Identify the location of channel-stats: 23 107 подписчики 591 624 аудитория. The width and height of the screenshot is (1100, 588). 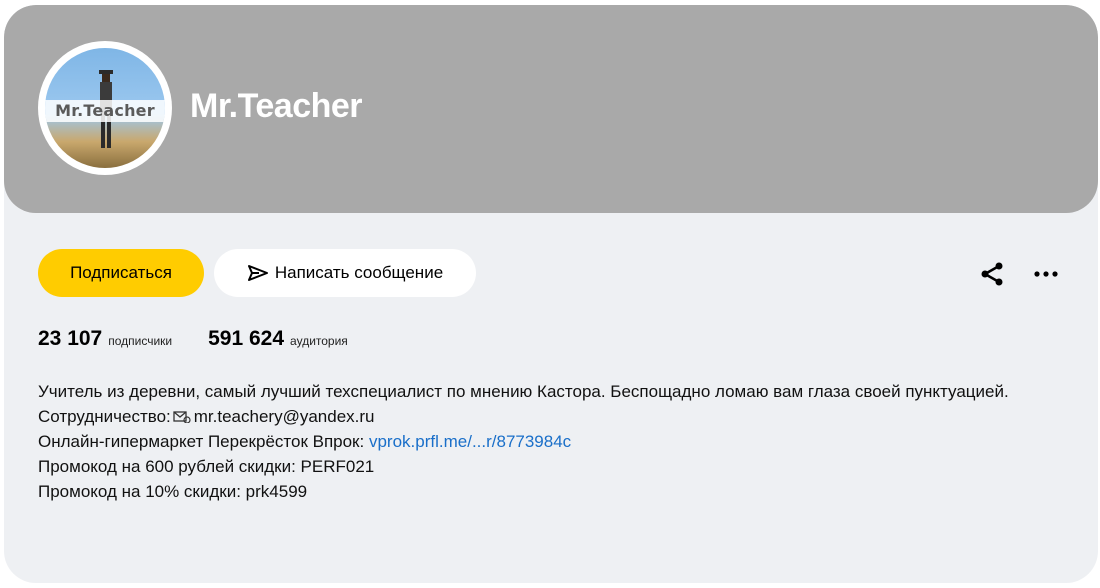
(193, 339).